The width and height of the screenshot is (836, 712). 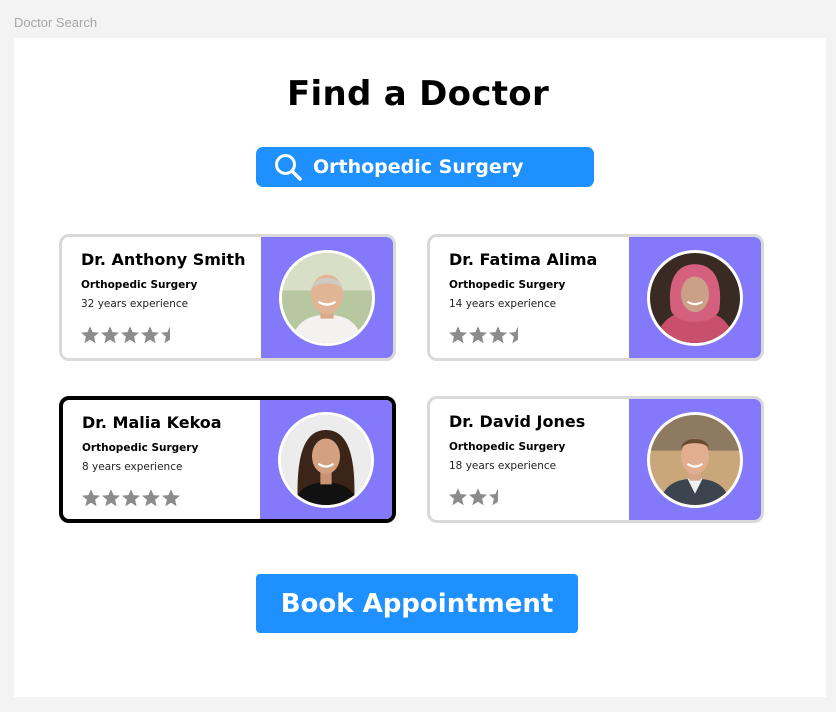 What do you see at coordinates (517, 421) in the screenshot?
I see `doctor-name: Dr. David Jones` at bounding box center [517, 421].